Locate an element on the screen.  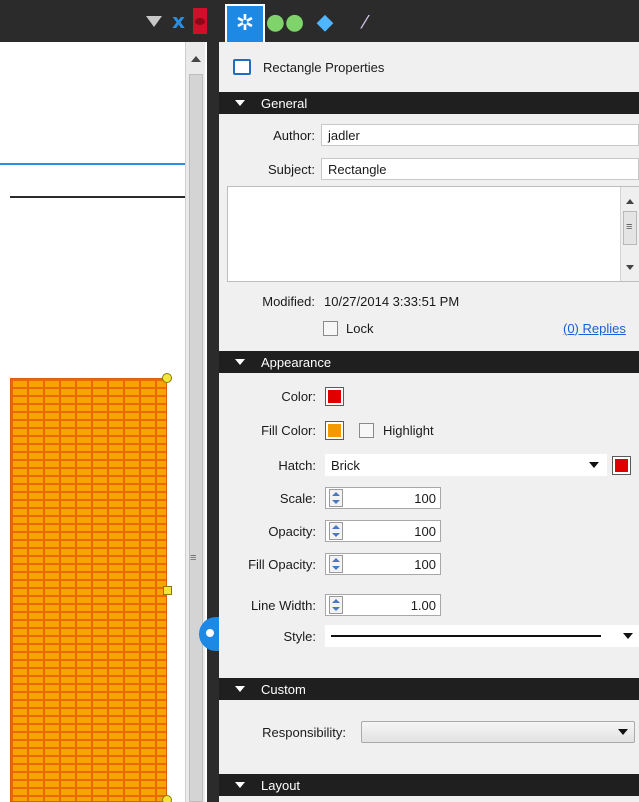
replies-link: (0) Replies is located at coordinates (594, 328).